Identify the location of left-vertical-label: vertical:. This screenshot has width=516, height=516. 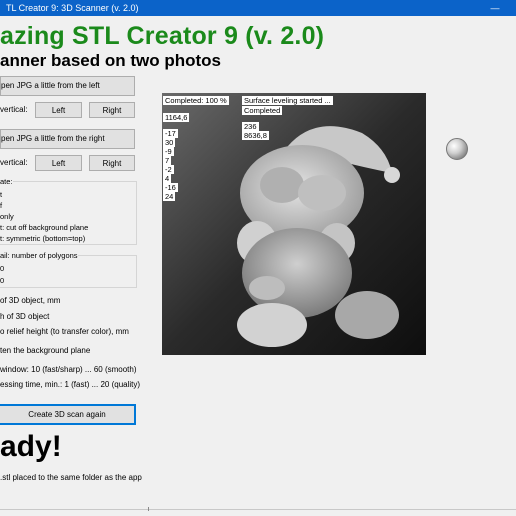
(14, 109).